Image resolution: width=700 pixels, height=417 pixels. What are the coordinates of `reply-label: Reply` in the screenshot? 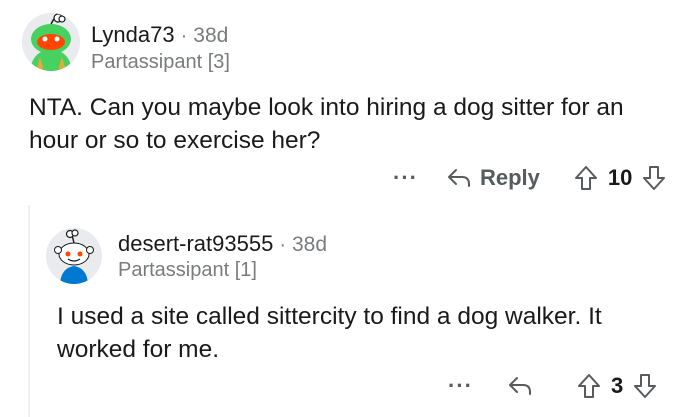 It's located at (509, 177).